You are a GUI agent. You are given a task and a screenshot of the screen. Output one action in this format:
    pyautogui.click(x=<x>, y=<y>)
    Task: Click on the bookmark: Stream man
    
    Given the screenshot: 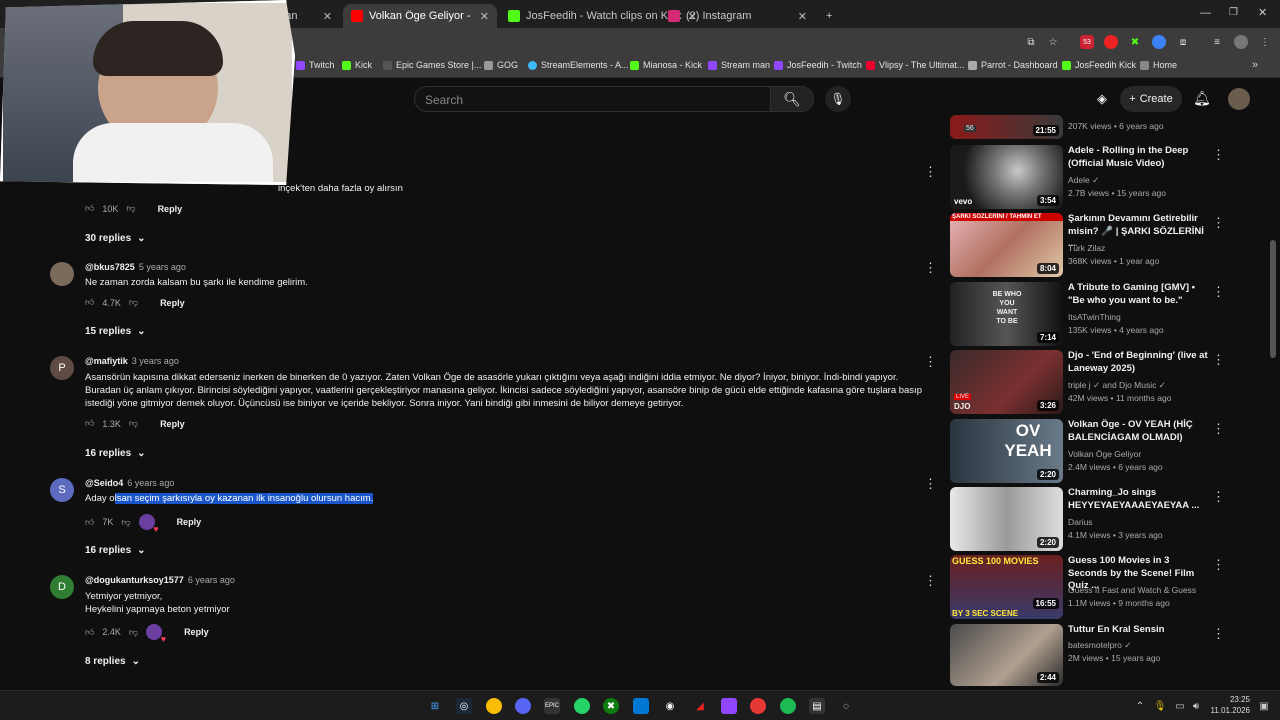 What is the action you would take?
    pyautogui.click(x=739, y=65)
    